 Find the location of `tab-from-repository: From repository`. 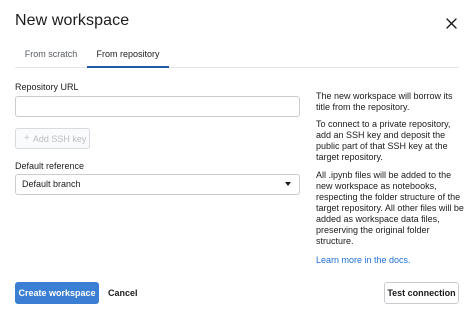

tab-from-repository: From repository is located at coordinates (128, 56).